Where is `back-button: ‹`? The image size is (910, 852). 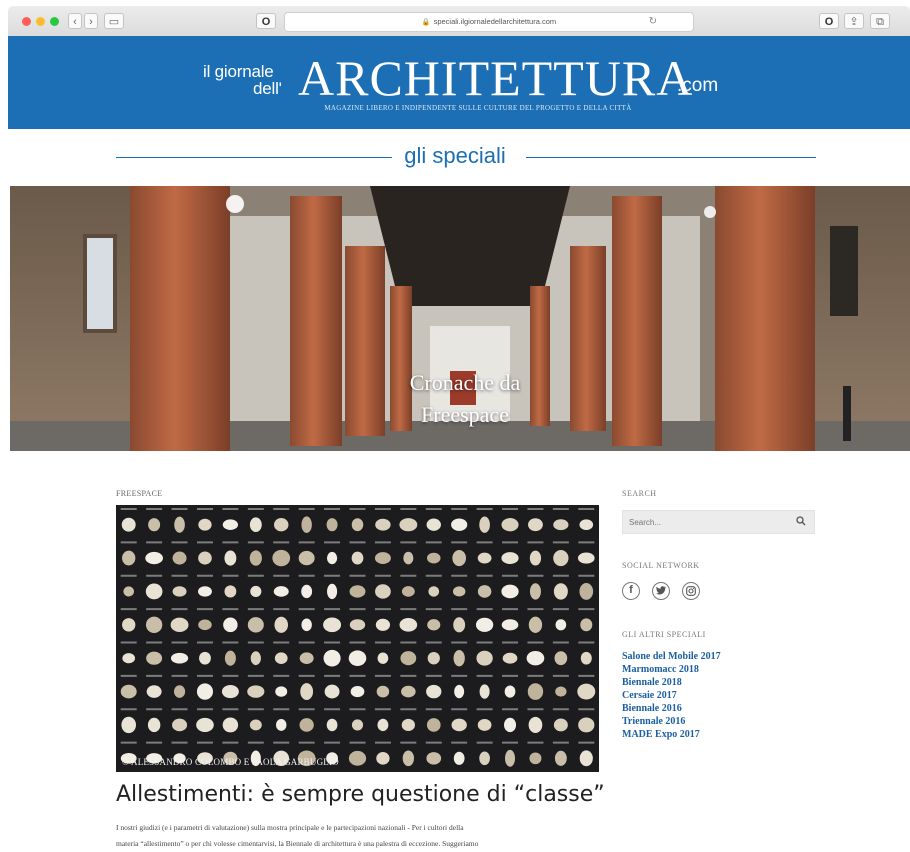
back-button: ‹ is located at coordinates (75, 21).